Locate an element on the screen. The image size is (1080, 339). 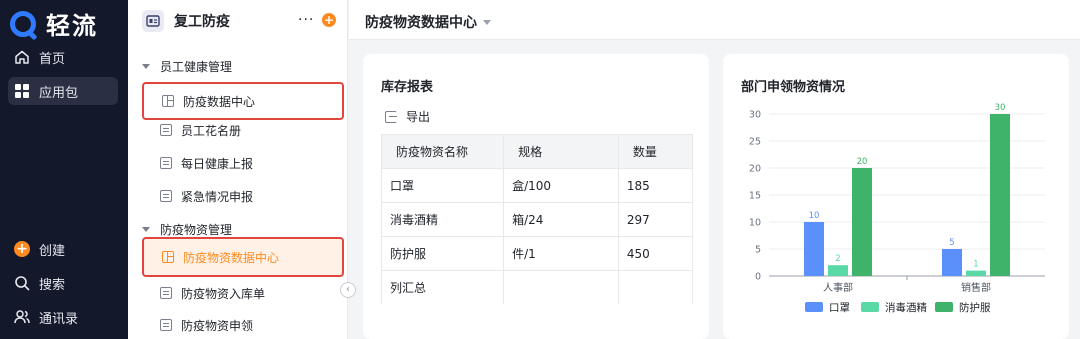
table-header-row: 防疫物资名称 规格 数量 is located at coordinates (537, 151).